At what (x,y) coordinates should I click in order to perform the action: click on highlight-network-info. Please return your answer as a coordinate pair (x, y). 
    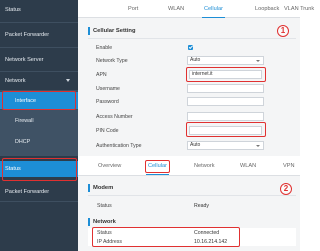
    Looking at the image, I should click on (166, 237).